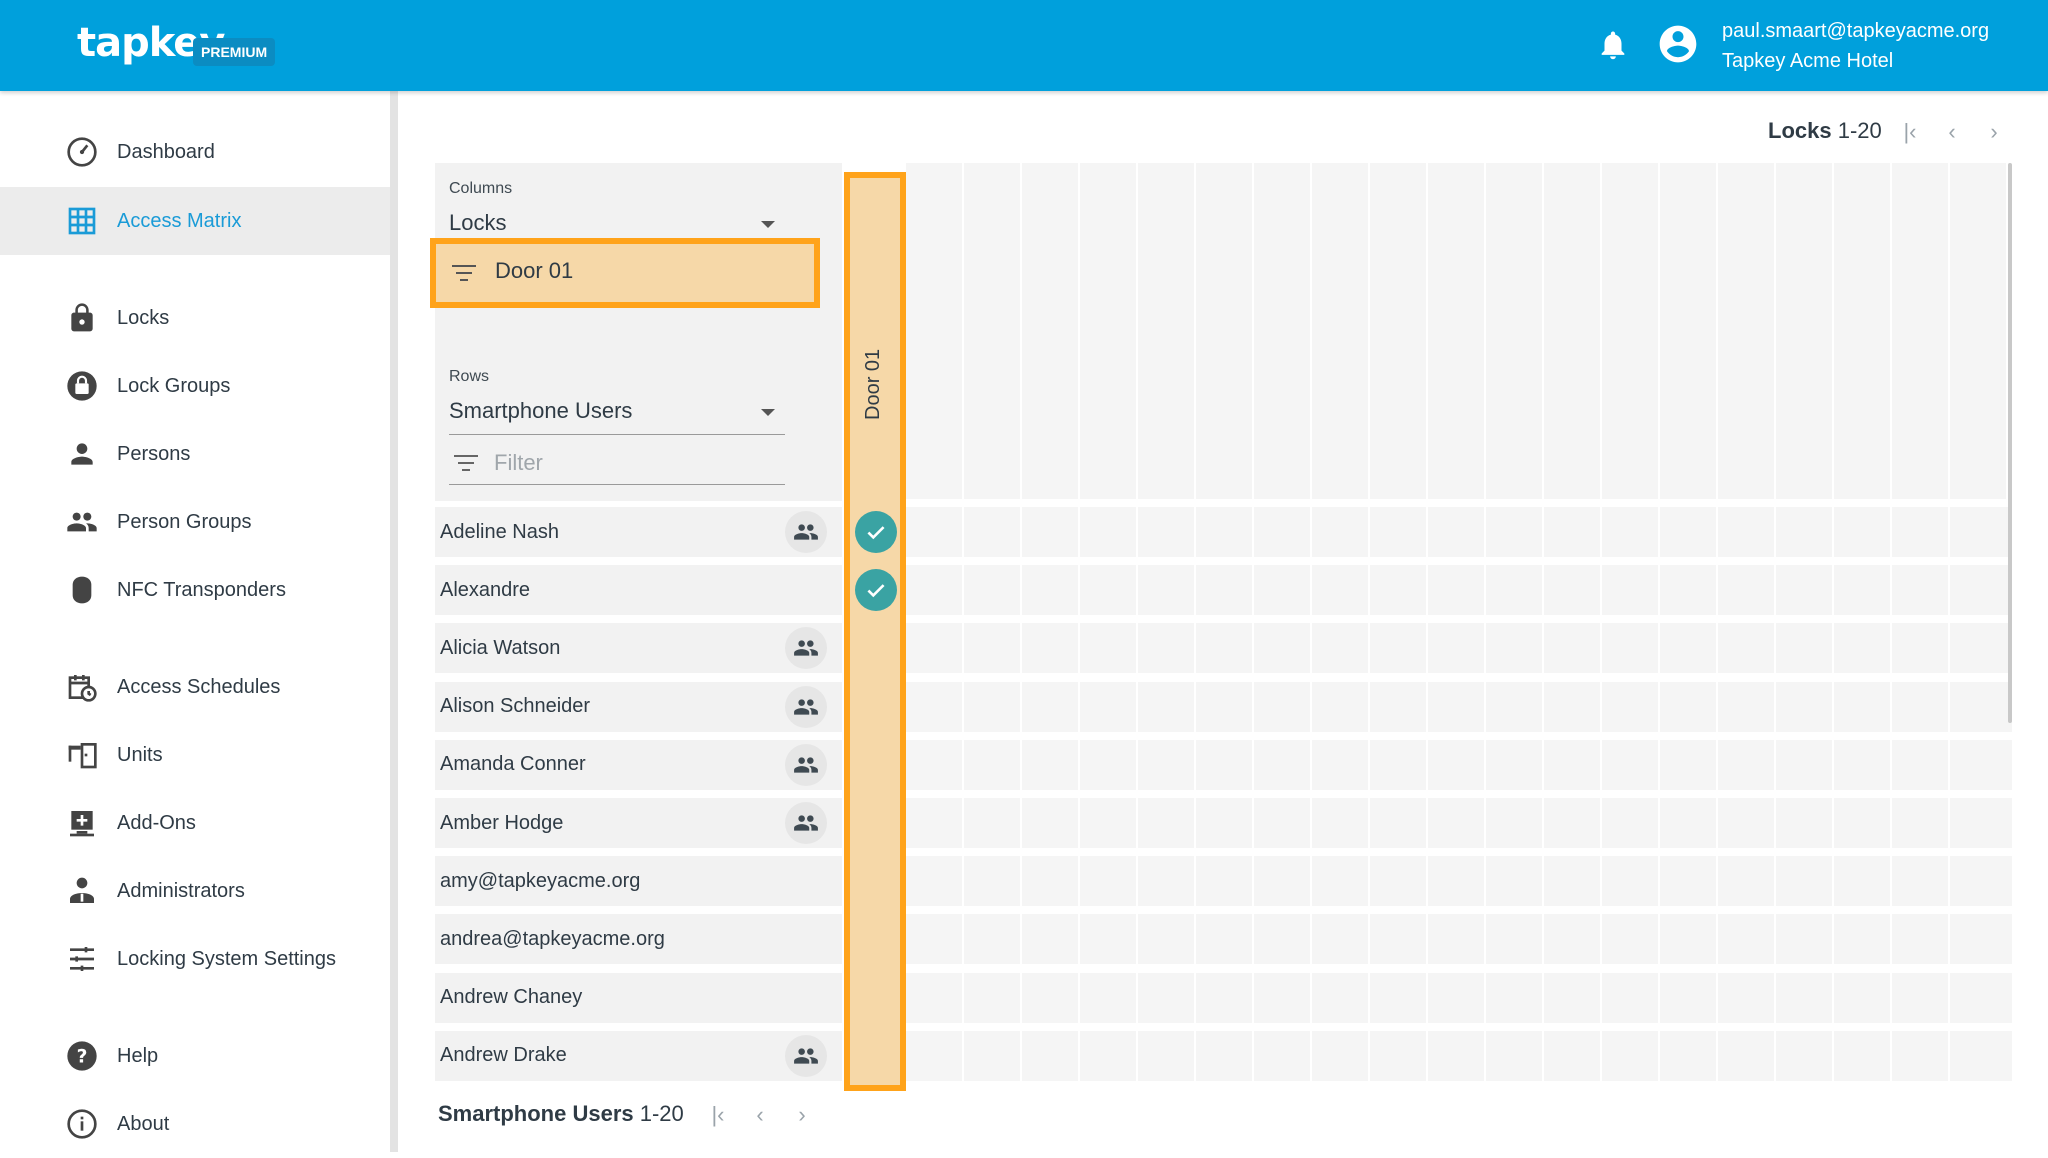 The width and height of the screenshot is (2048, 1158). Describe the element at coordinates (638, 823) in the screenshot. I see `table-row: Amber Hodge` at that location.